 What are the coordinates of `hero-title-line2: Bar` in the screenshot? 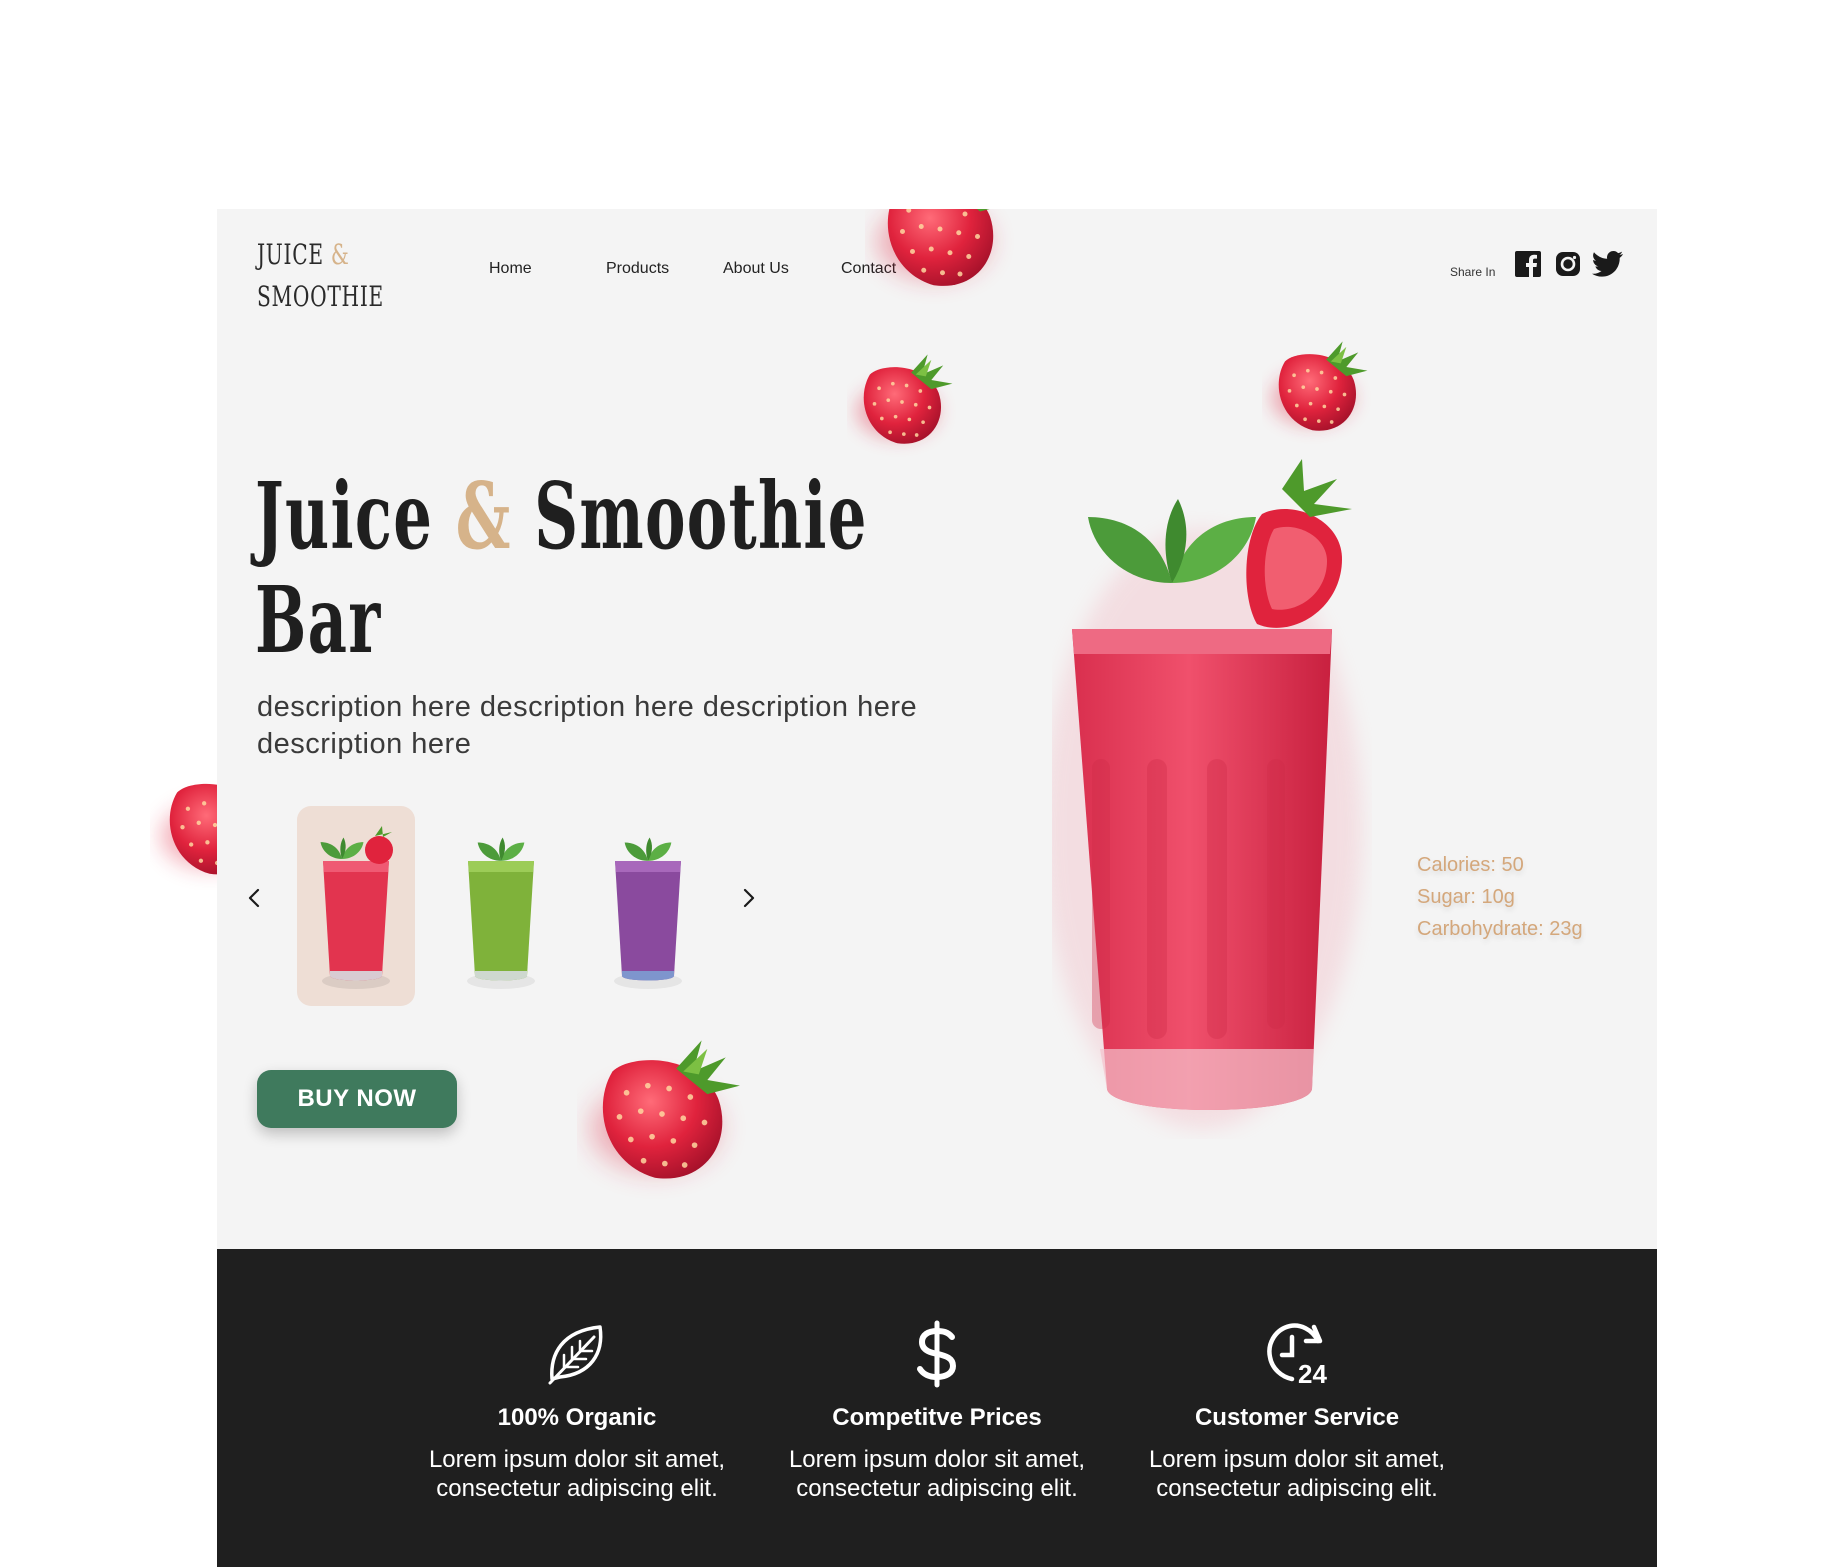 It's located at (318, 620).